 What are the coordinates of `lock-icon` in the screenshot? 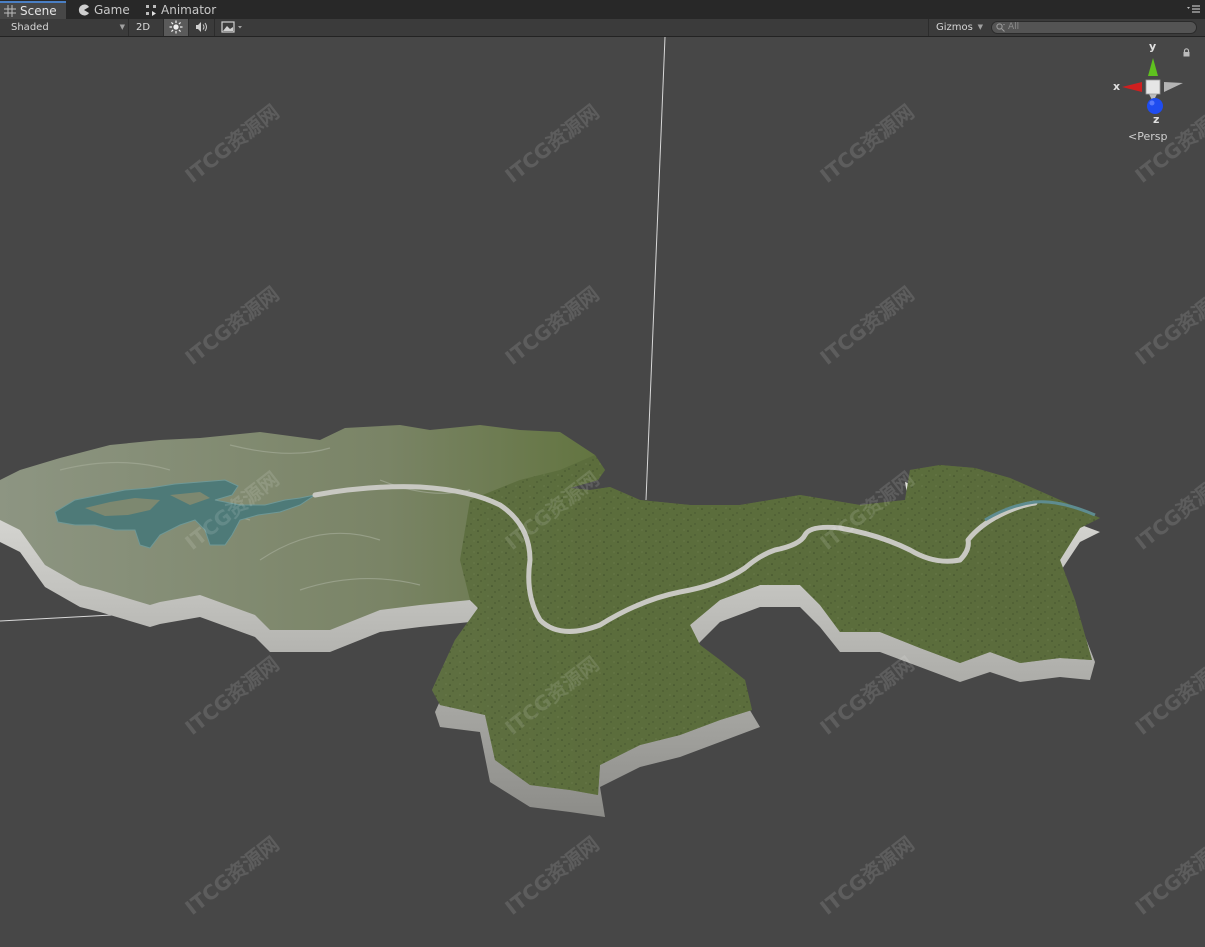 It's located at (1186, 53).